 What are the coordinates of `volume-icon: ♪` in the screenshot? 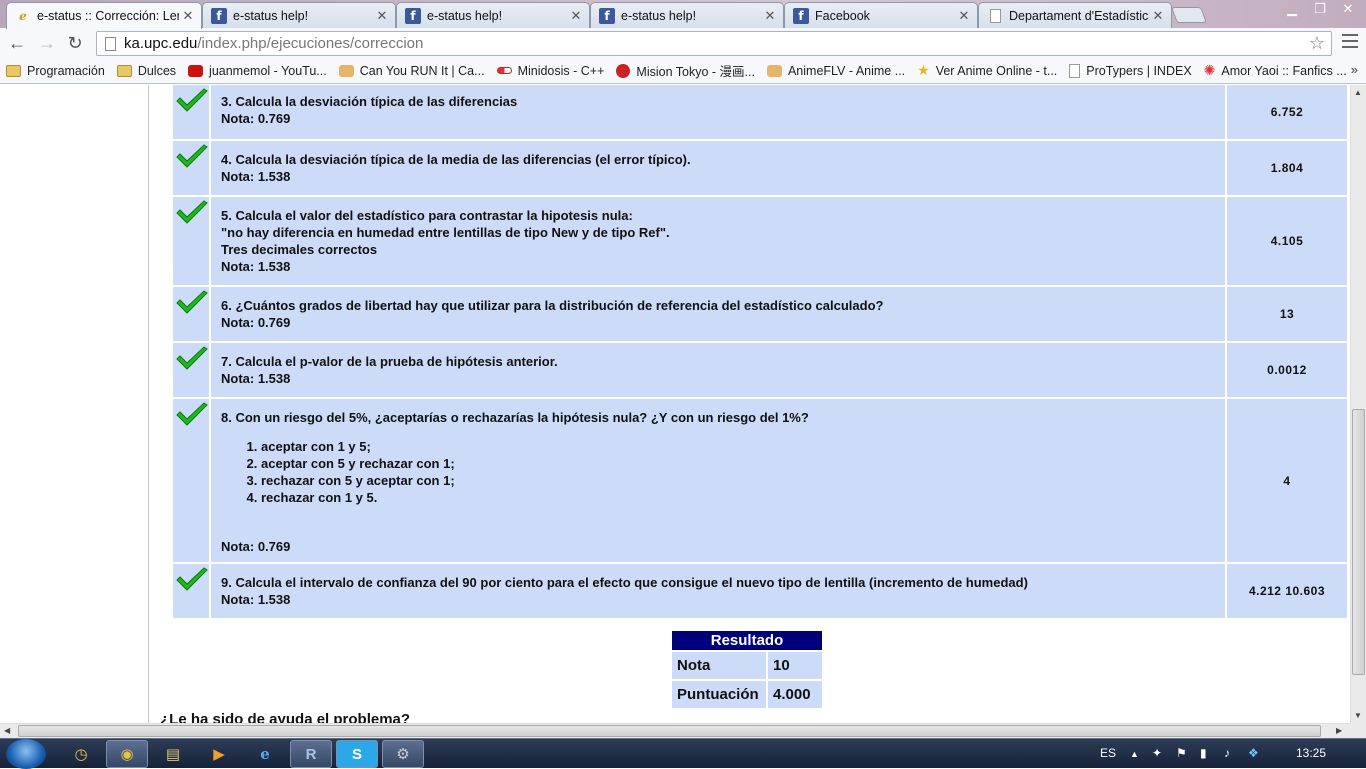 It's located at (1227, 753).